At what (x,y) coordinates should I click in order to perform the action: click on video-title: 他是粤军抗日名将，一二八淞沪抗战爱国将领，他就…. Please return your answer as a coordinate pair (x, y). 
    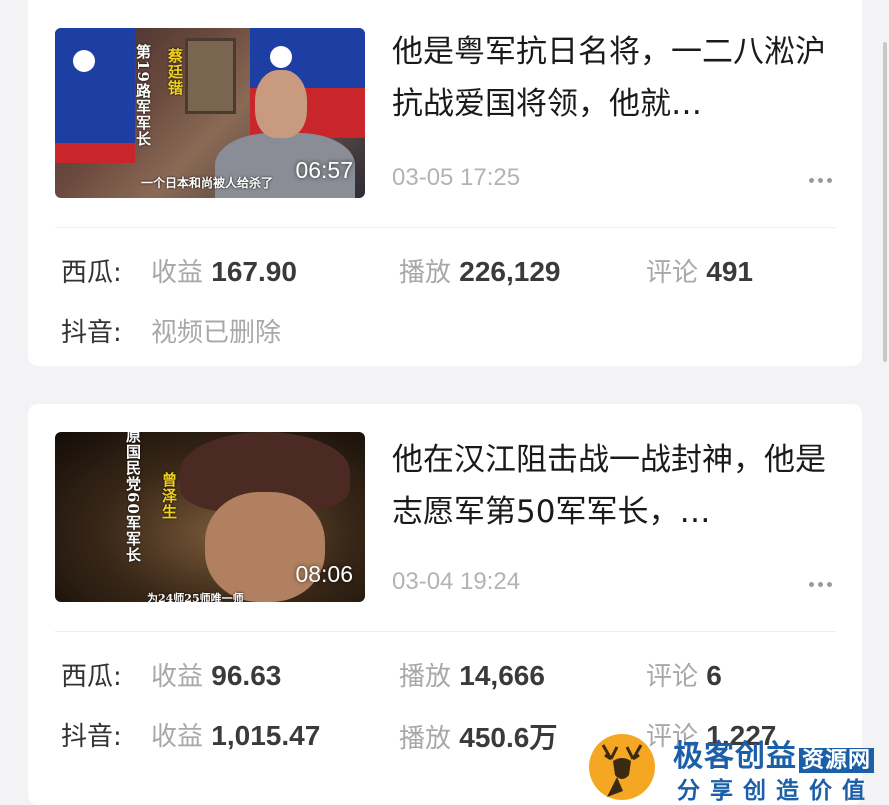
    Looking at the image, I should click on (612, 78).